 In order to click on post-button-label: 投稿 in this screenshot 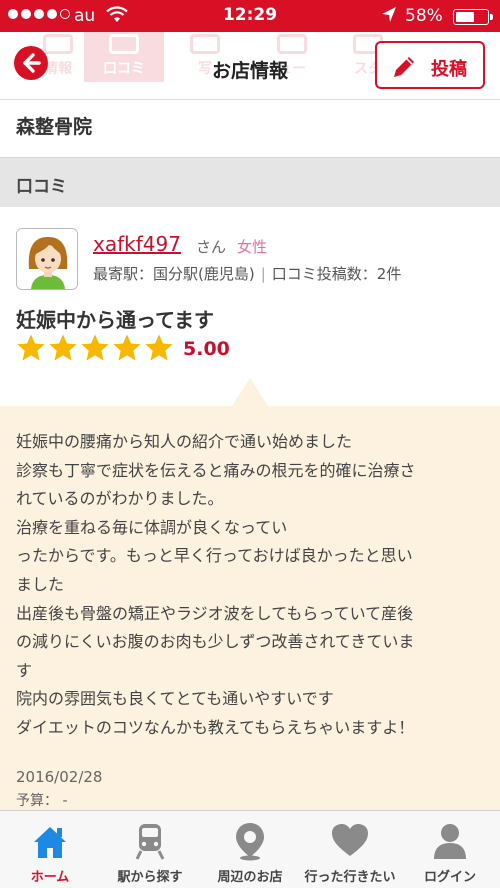, I will do `click(449, 69)`.